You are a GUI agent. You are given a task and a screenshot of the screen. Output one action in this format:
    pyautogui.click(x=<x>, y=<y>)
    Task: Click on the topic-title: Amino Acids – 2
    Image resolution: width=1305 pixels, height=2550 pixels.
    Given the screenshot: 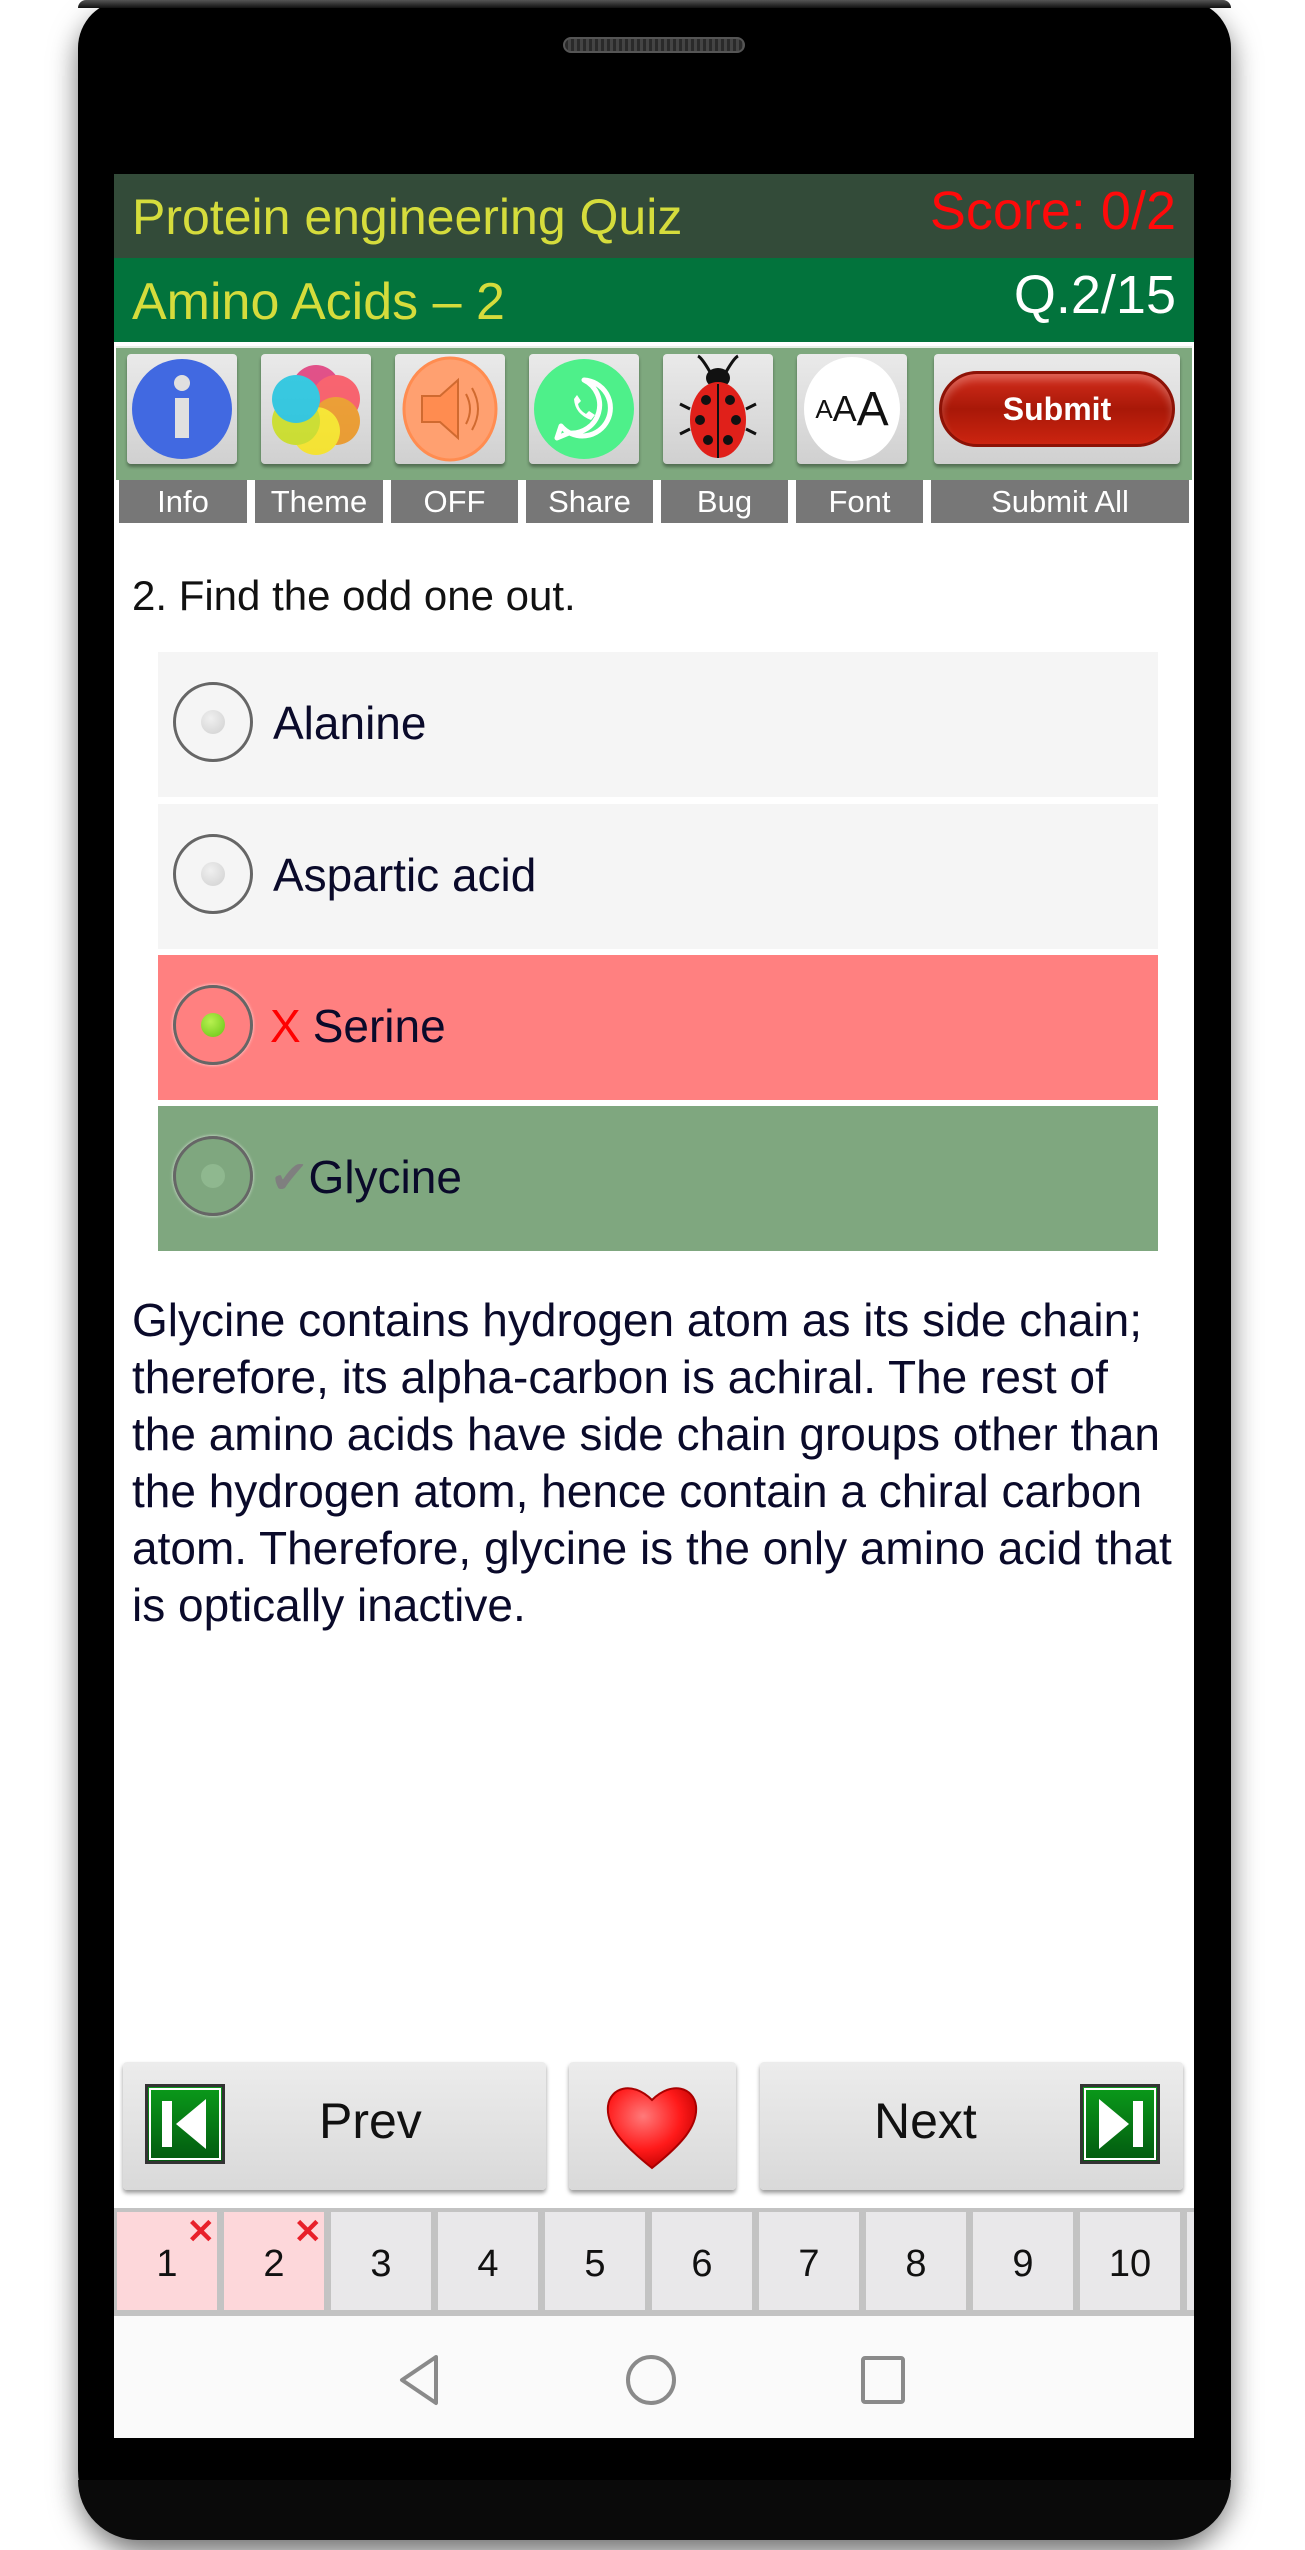 What is the action you would take?
    pyautogui.click(x=318, y=302)
    